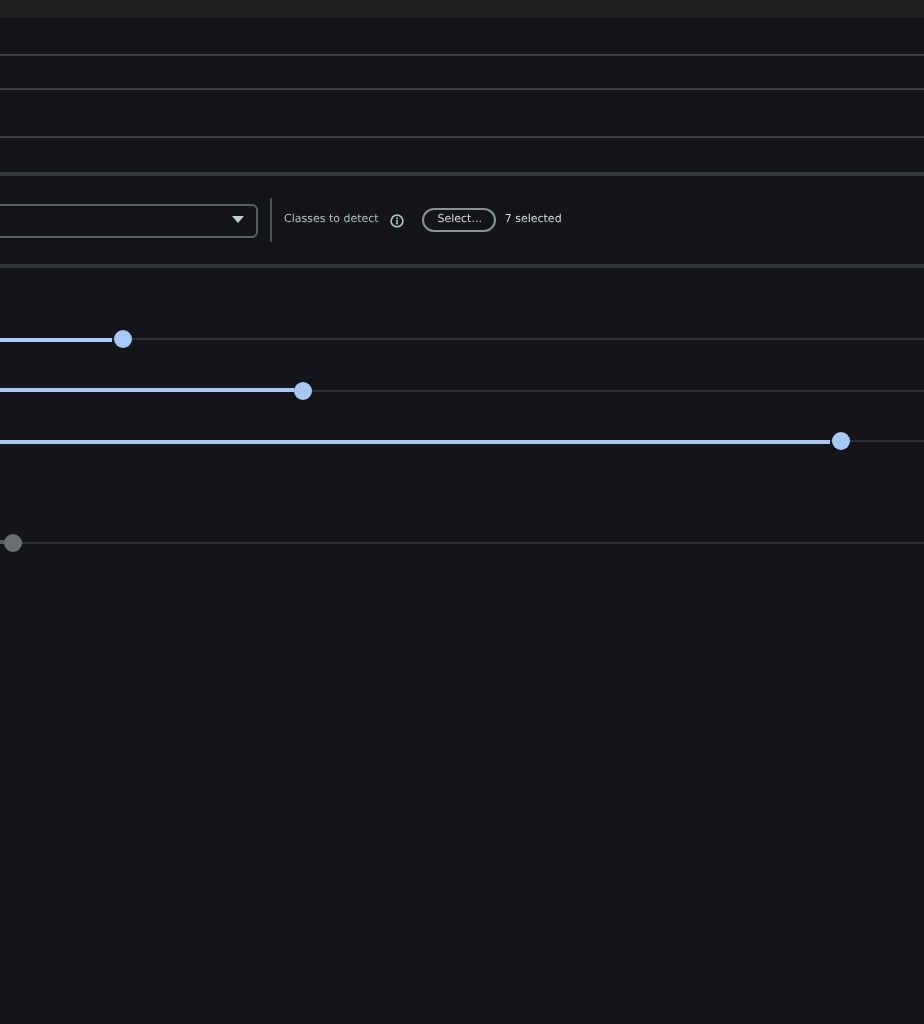 This screenshot has width=924, height=1024. What do you see at coordinates (238, 220) in the screenshot?
I see `caret-icon` at bounding box center [238, 220].